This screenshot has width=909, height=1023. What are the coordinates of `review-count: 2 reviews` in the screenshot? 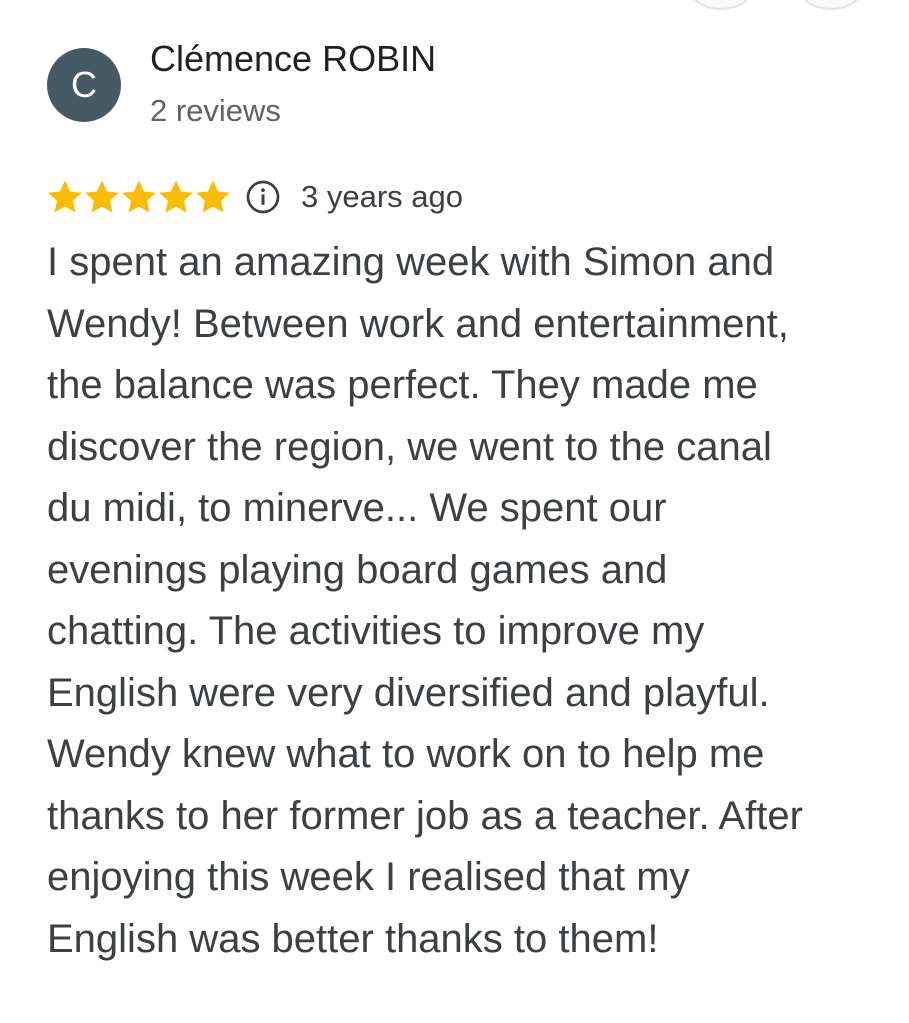 It's located at (215, 110).